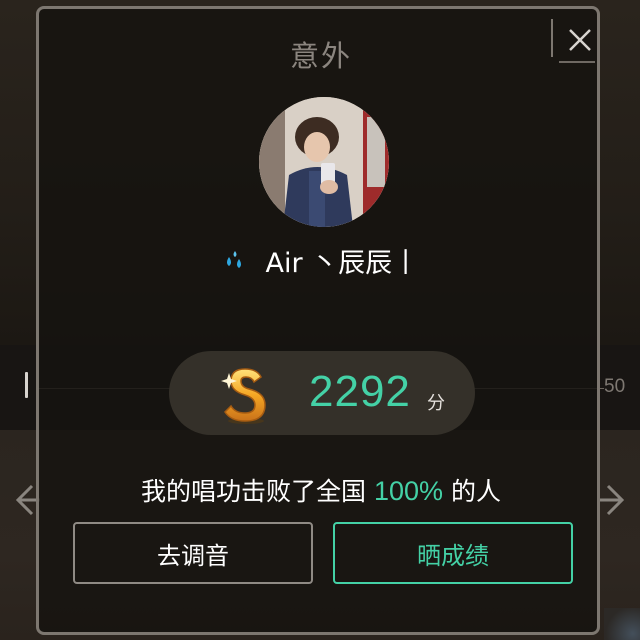 The image size is (640, 640). I want to click on water-drops-icon, so click(233, 259).